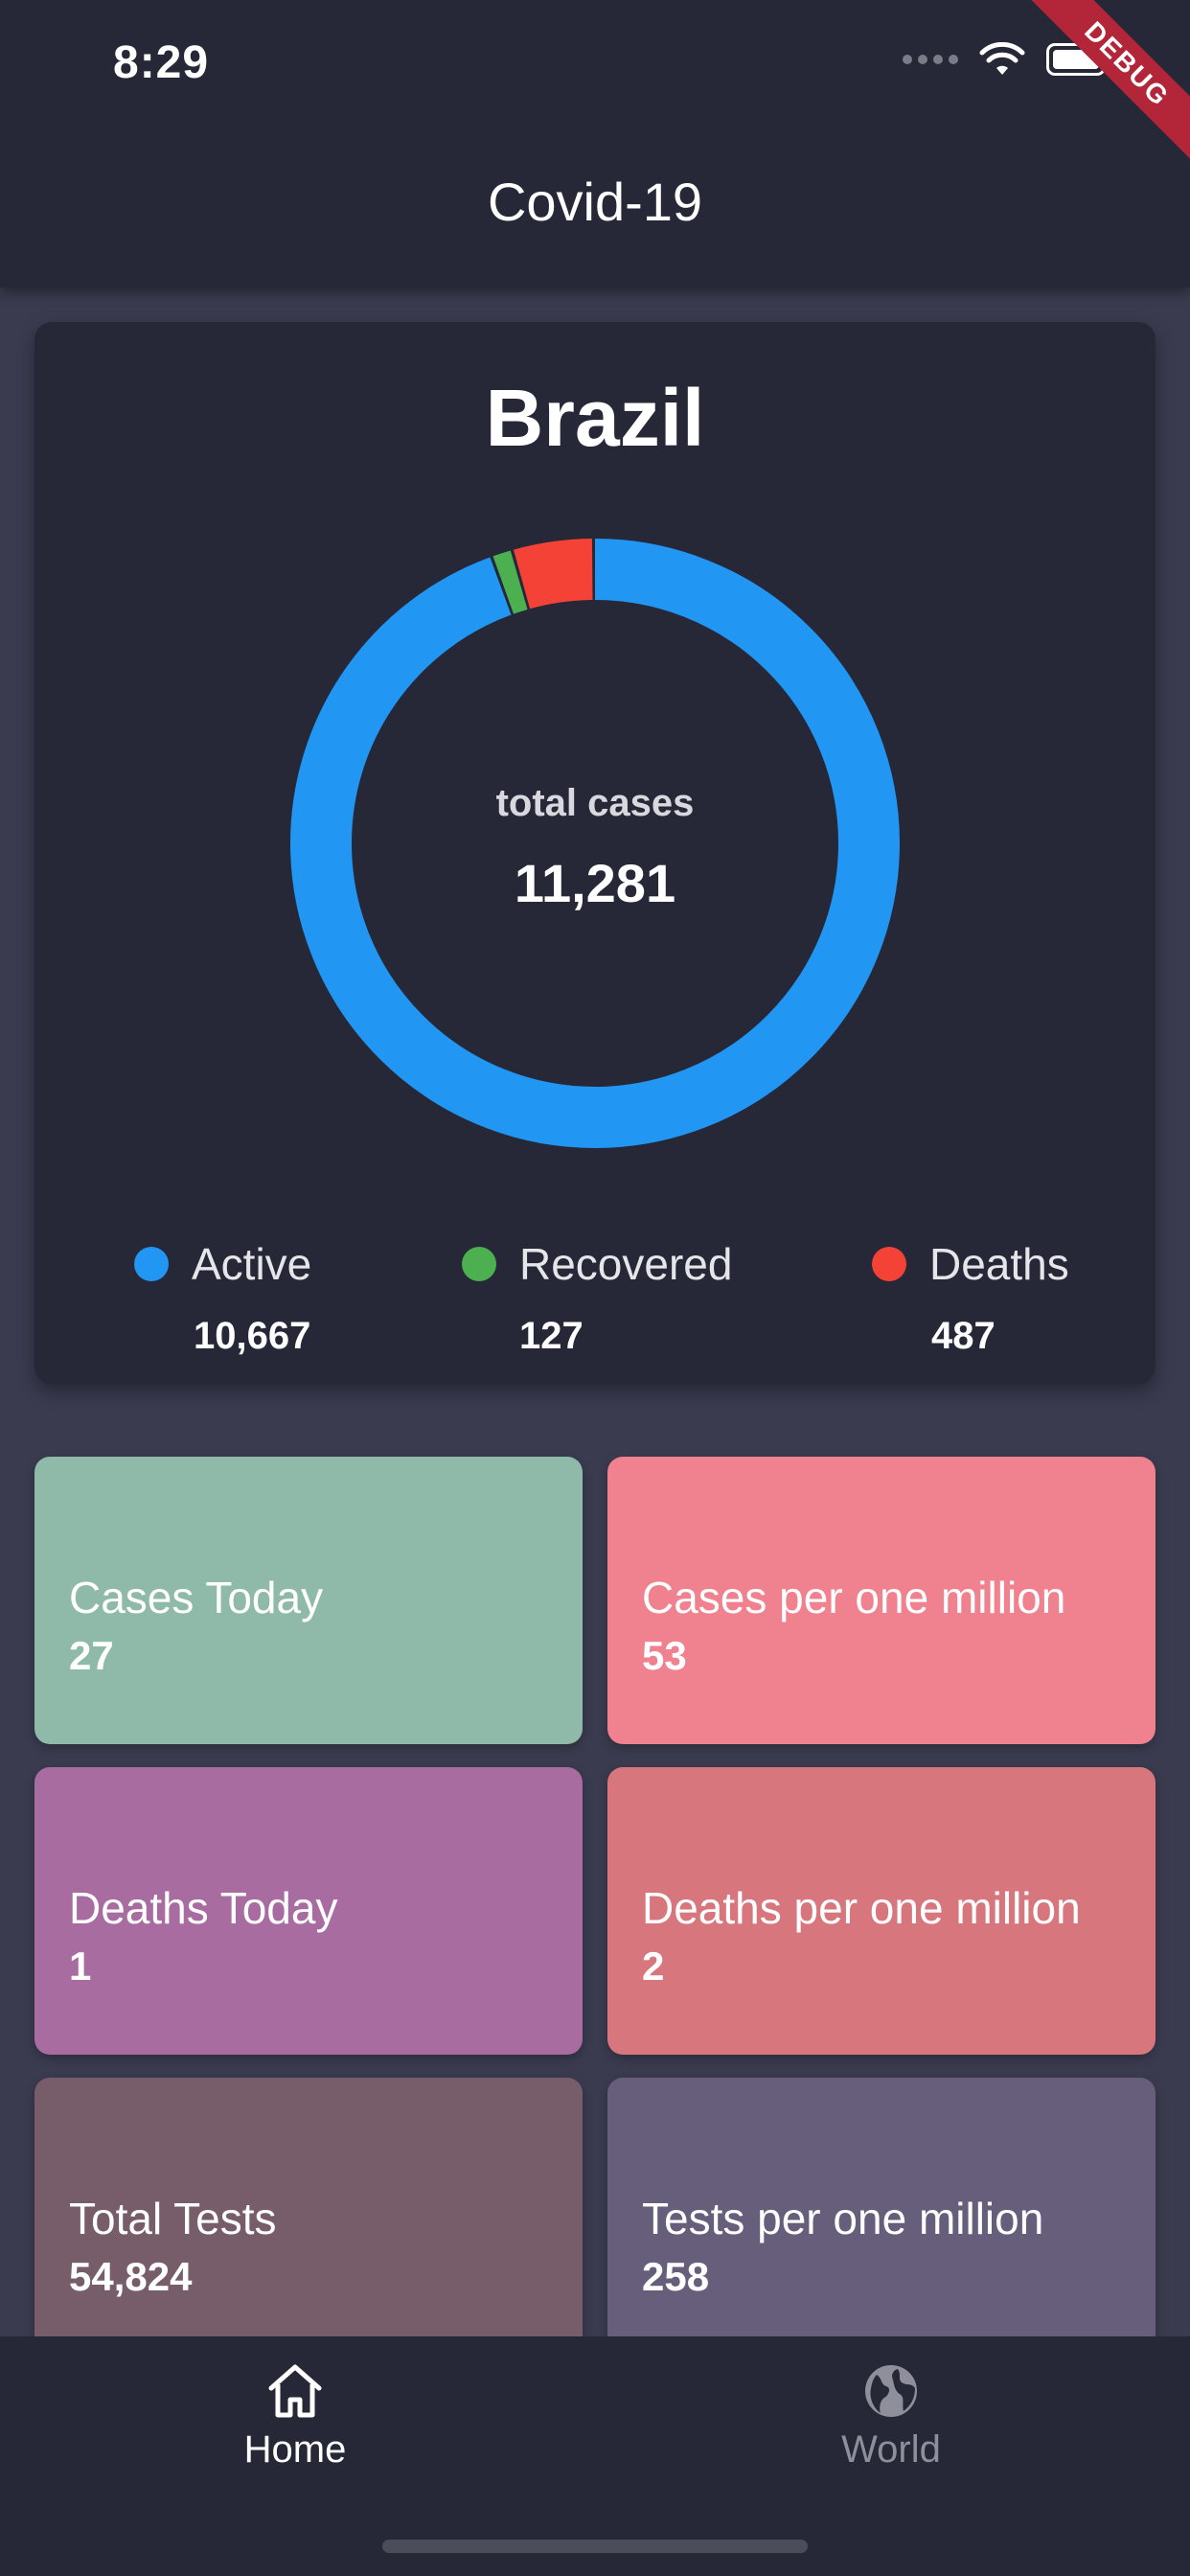 This screenshot has width=1190, height=2576. What do you see at coordinates (252, 1264) in the screenshot?
I see `legend-name: Active` at bounding box center [252, 1264].